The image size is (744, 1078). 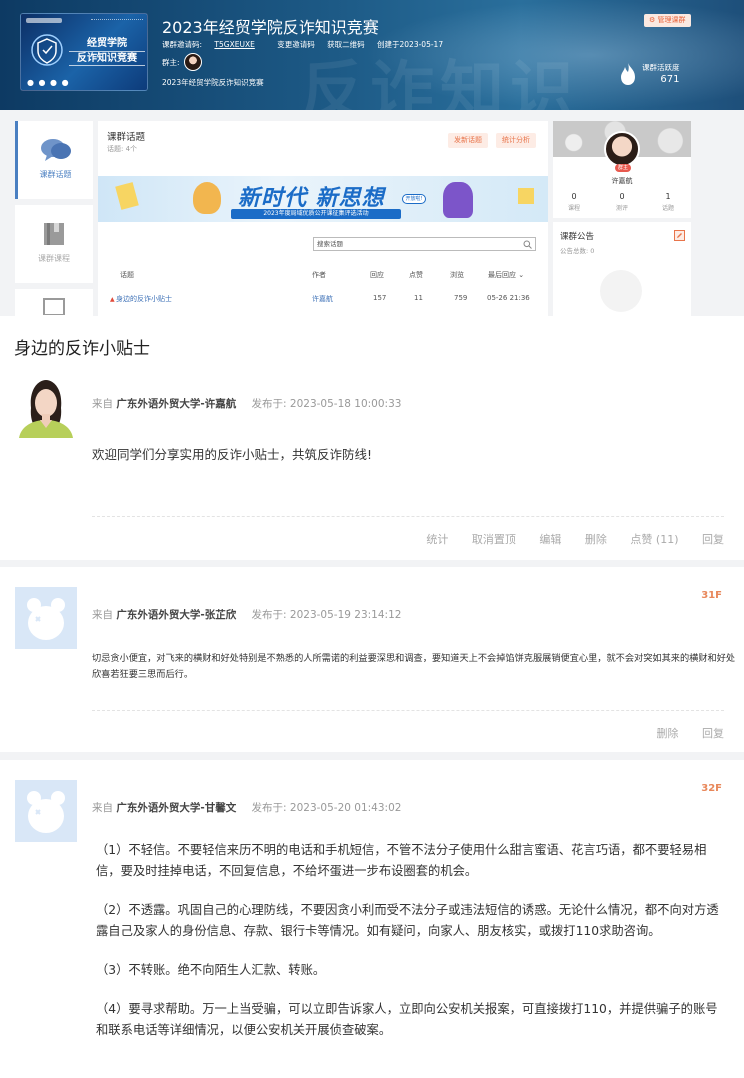 What do you see at coordinates (117, 20) in the screenshot?
I see `cover-nav-line` at bounding box center [117, 20].